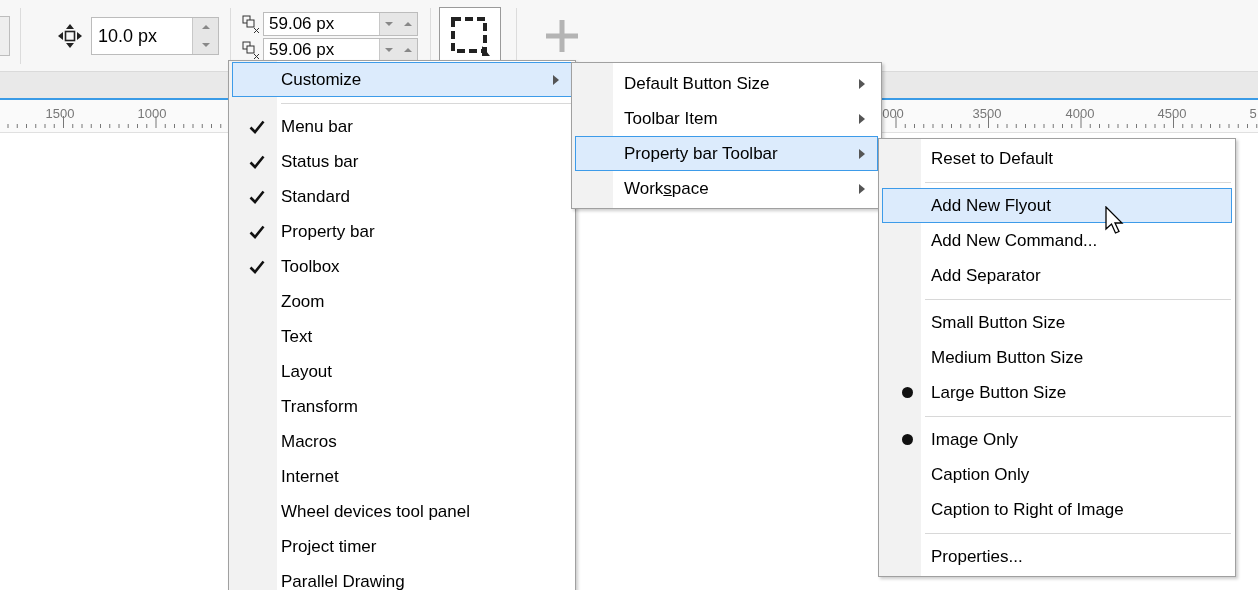 The width and height of the screenshot is (1258, 590). Describe the element at coordinates (893, 114) in the screenshot. I see `ruler-label: 000` at that location.